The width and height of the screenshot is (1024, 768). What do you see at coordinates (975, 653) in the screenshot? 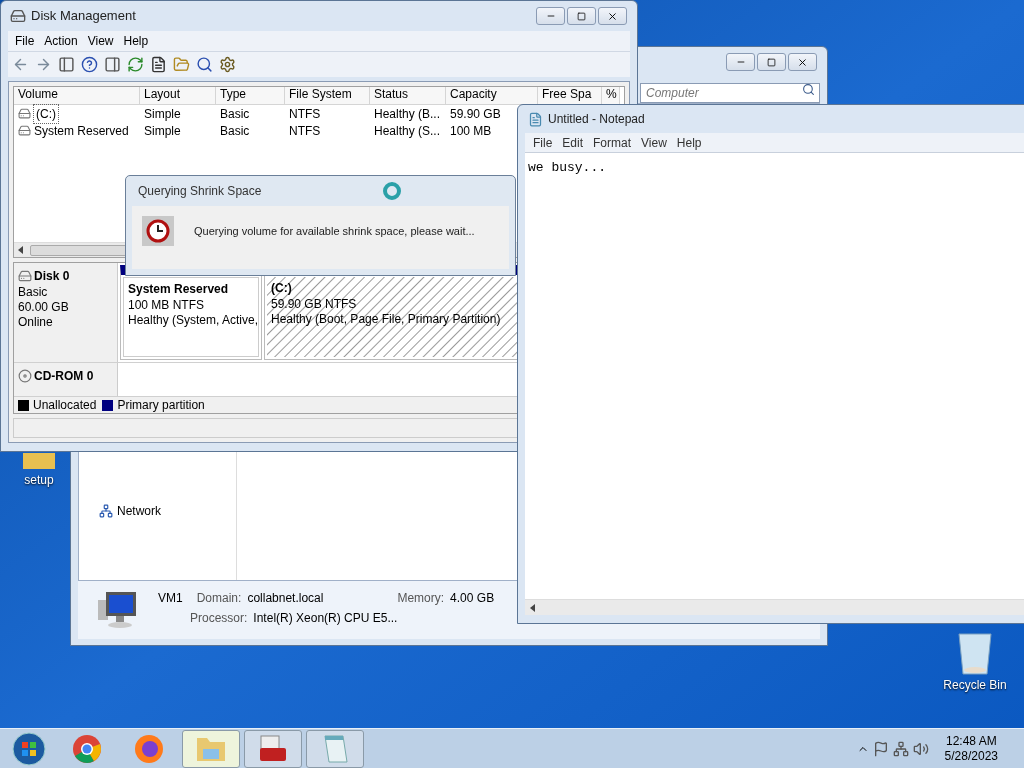
I see `trash-bin-icon` at bounding box center [975, 653].